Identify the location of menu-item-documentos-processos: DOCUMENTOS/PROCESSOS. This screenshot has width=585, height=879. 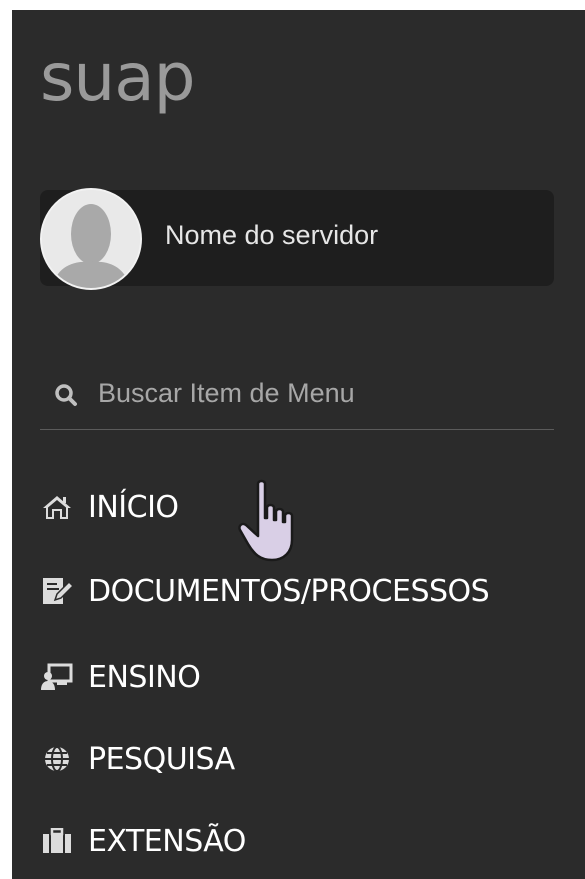
(265, 591).